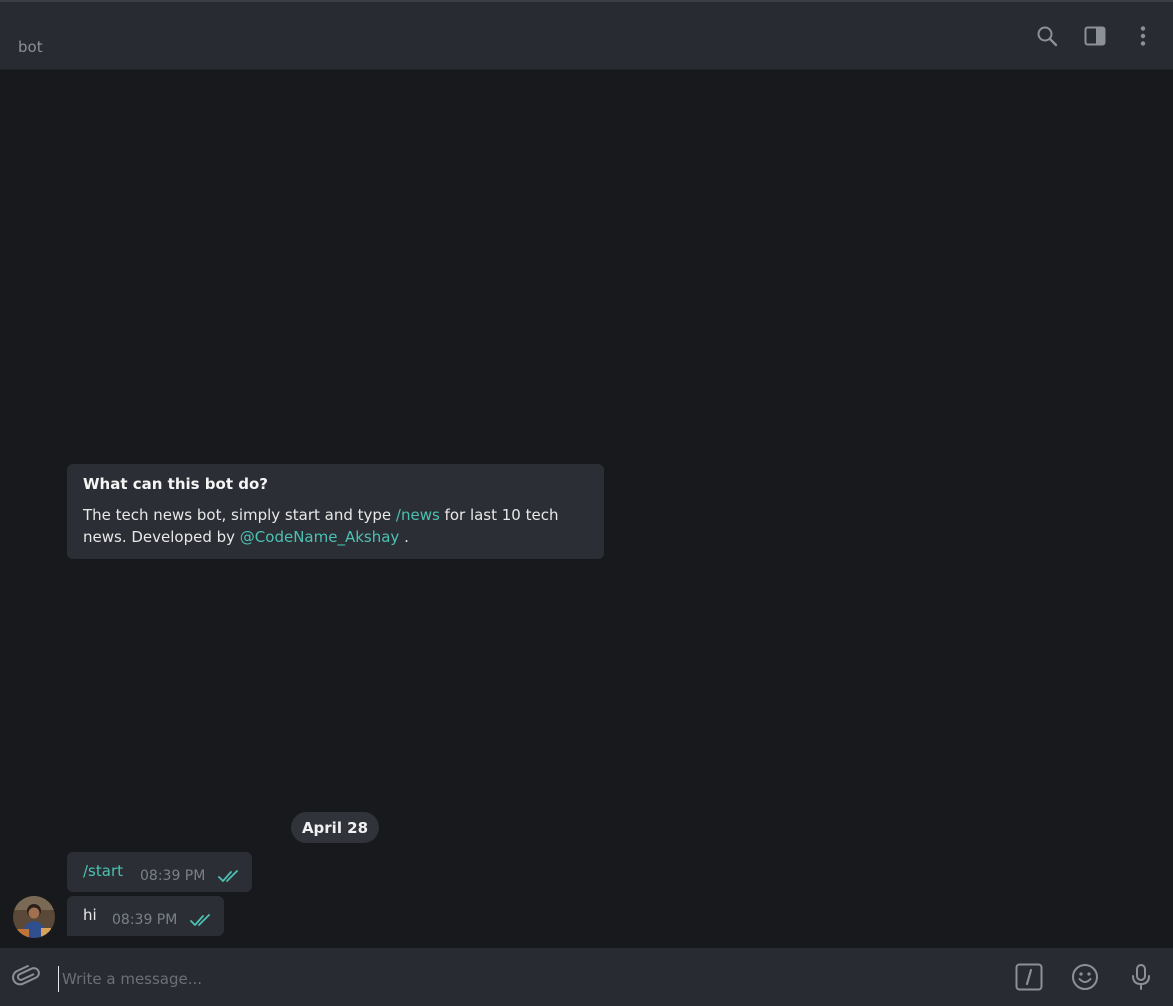 This screenshot has height=1006, width=1173. I want to click on message-bubble: hi 08:39 PM, so click(145, 916).